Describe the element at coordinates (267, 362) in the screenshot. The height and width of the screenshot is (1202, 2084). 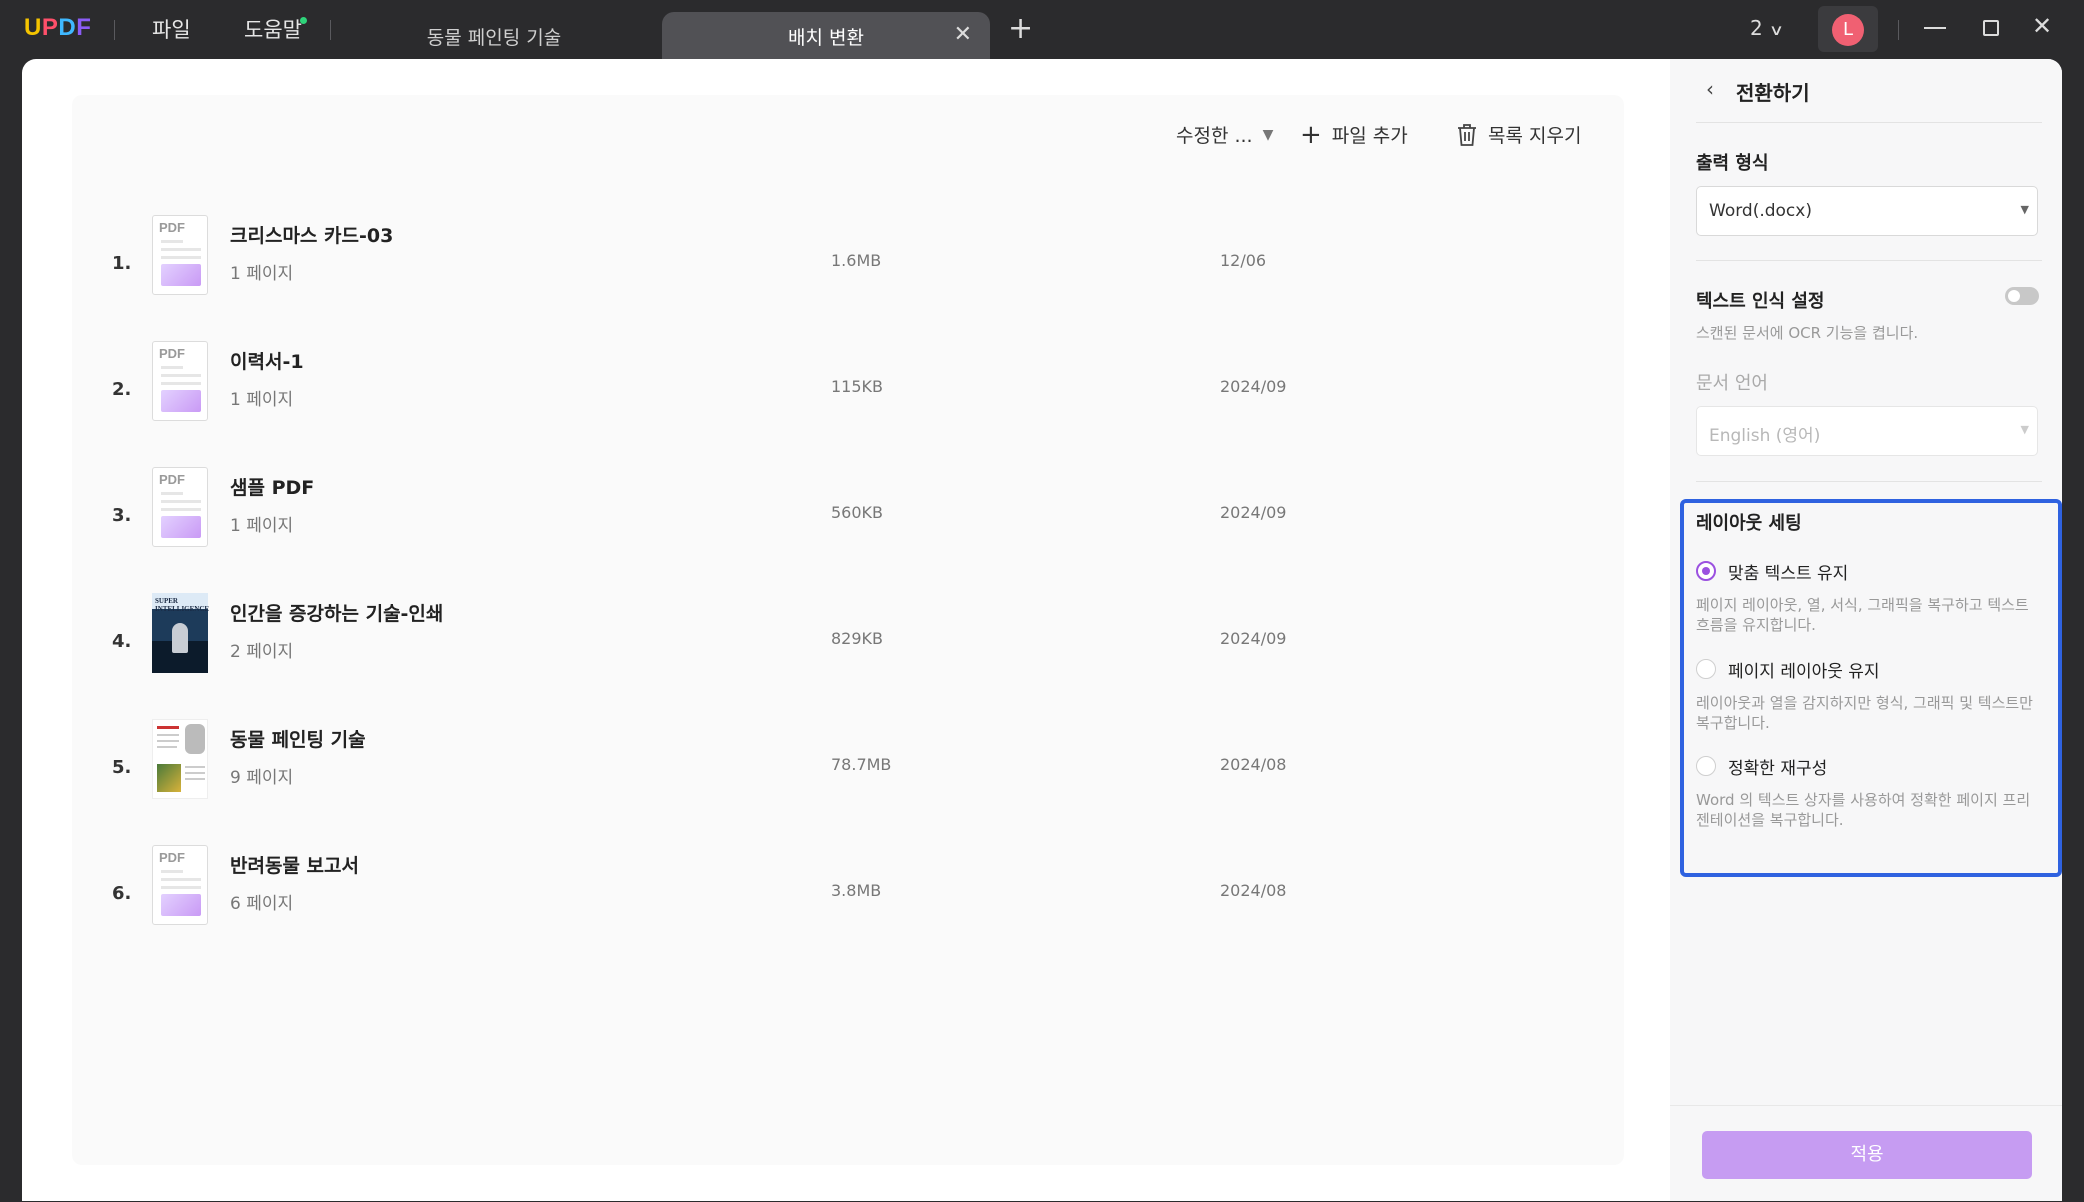
I see `file-name: 이력서-1` at that location.